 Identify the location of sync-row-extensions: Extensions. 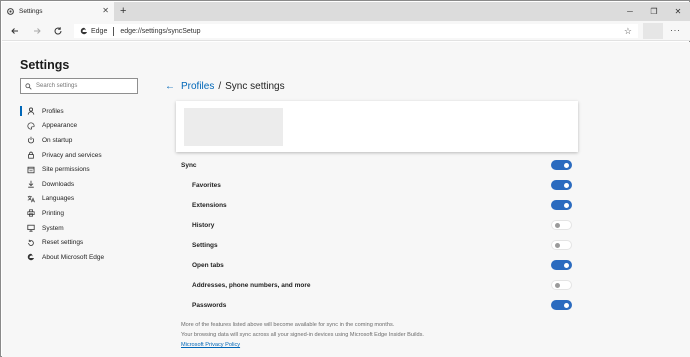
(423, 206).